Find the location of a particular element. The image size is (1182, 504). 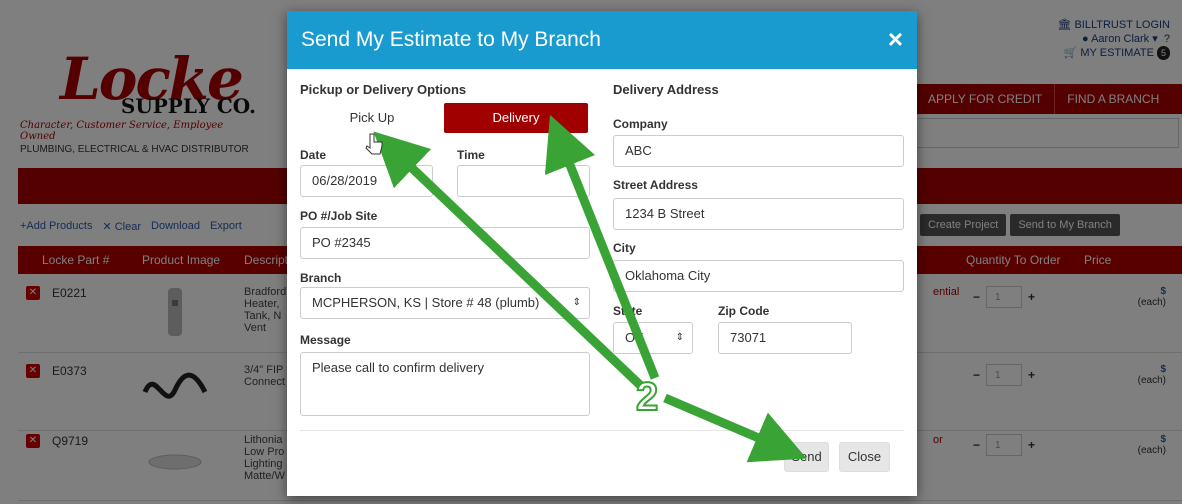

hand-cursor-icon is located at coordinates (374, 144).